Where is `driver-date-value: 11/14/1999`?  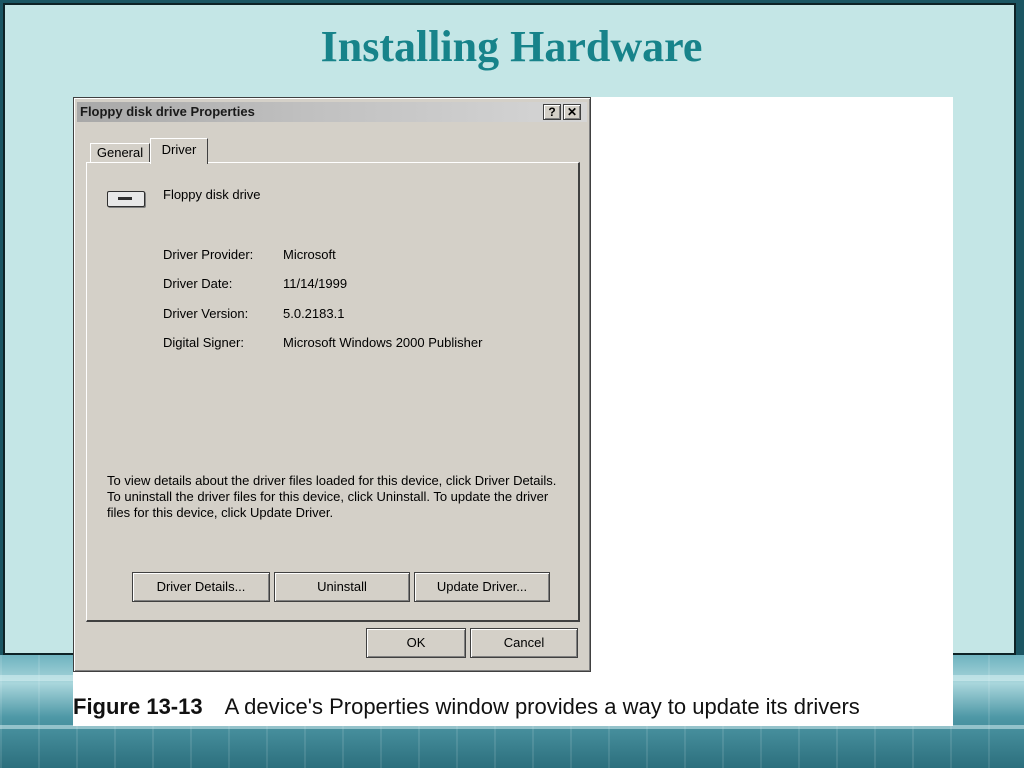 driver-date-value: 11/14/1999 is located at coordinates (315, 283).